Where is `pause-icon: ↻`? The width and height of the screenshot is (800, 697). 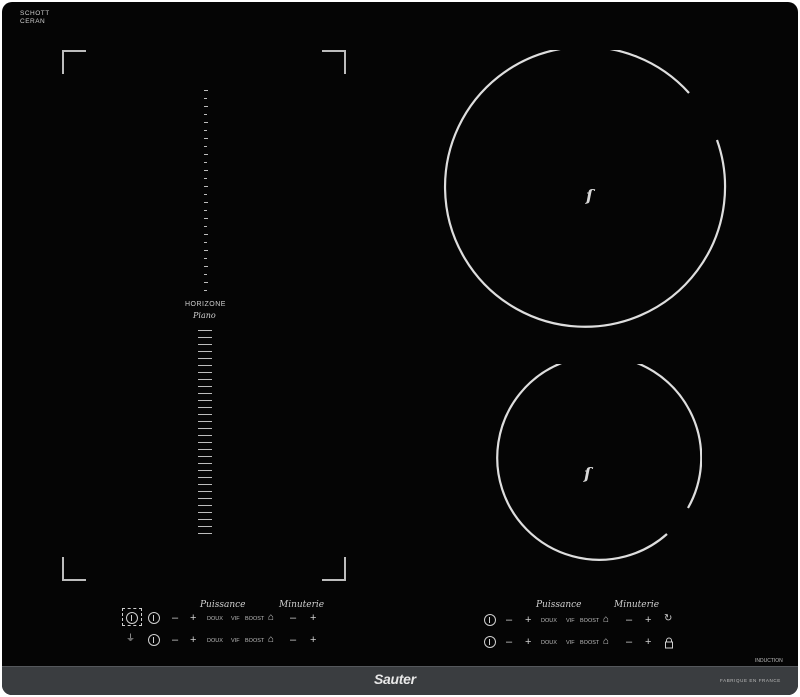 pause-icon: ↻ is located at coordinates (668, 619).